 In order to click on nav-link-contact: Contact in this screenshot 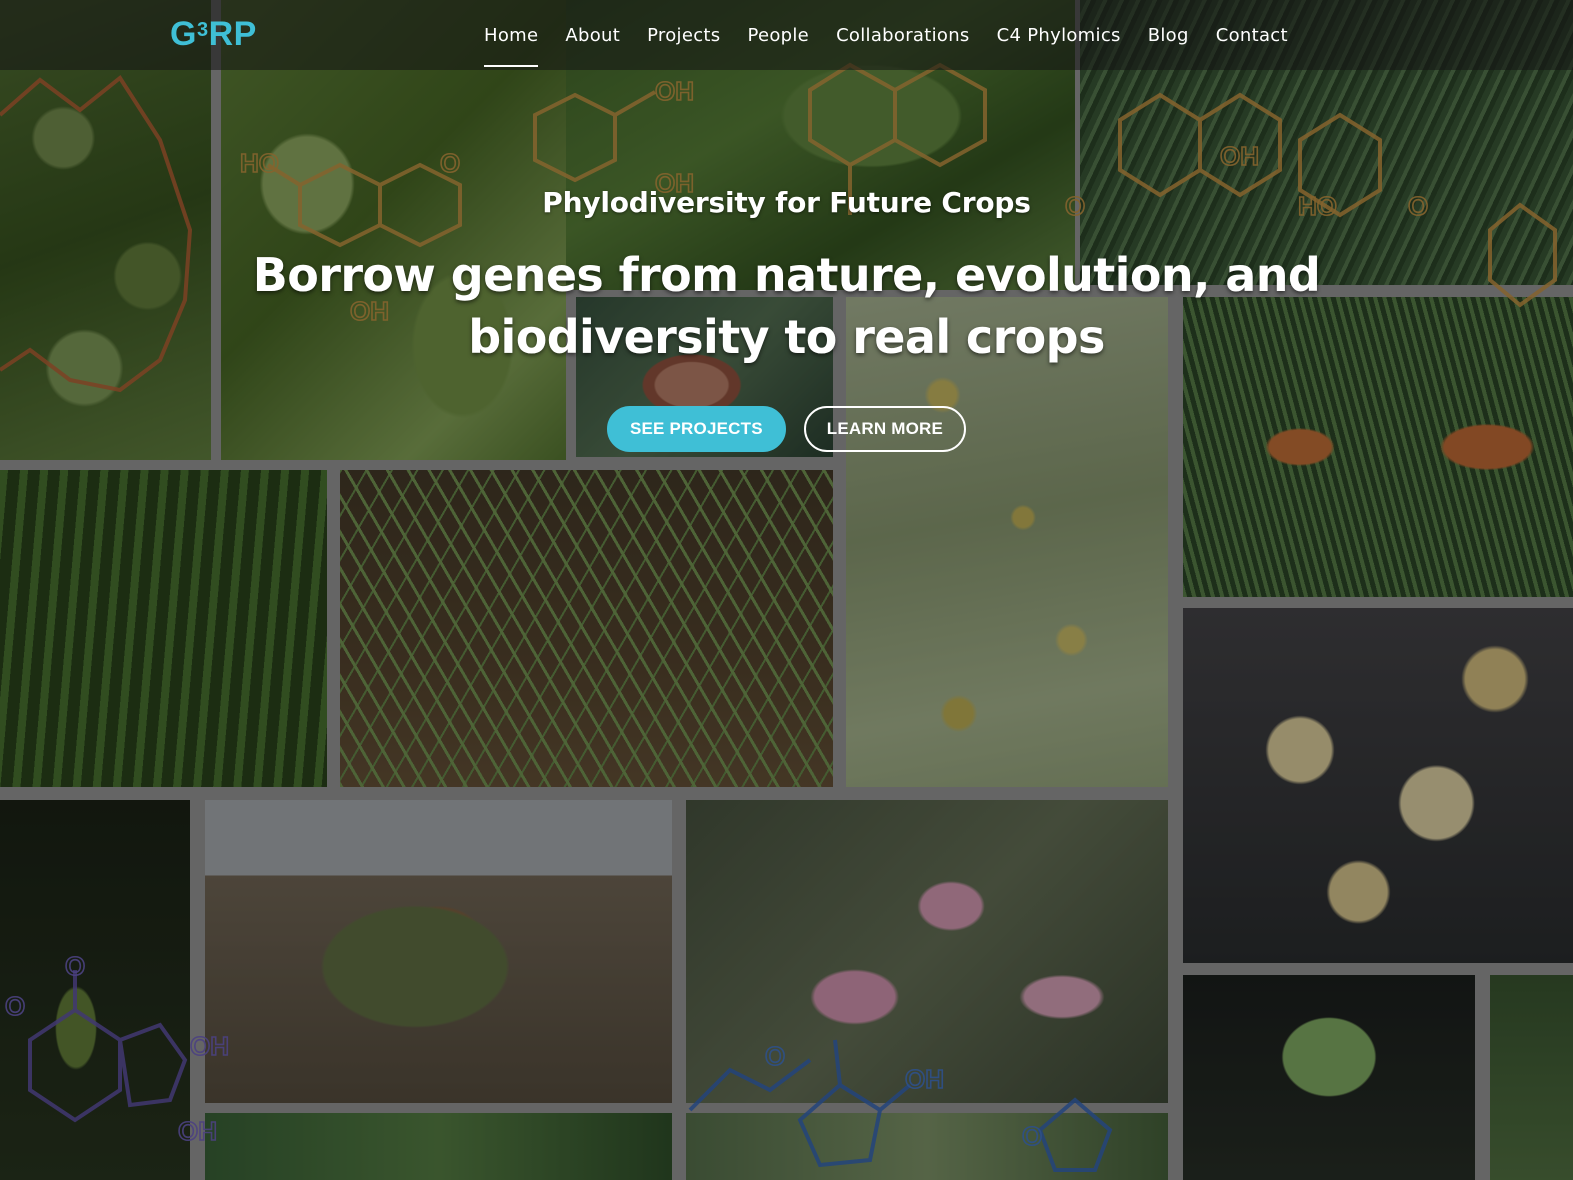, I will do `click(1252, 35)`.